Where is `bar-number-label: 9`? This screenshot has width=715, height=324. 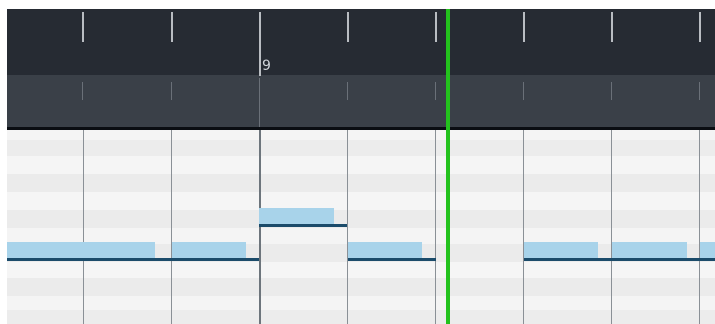
bar-number-label: 9 is located at coordinates (266, 66).